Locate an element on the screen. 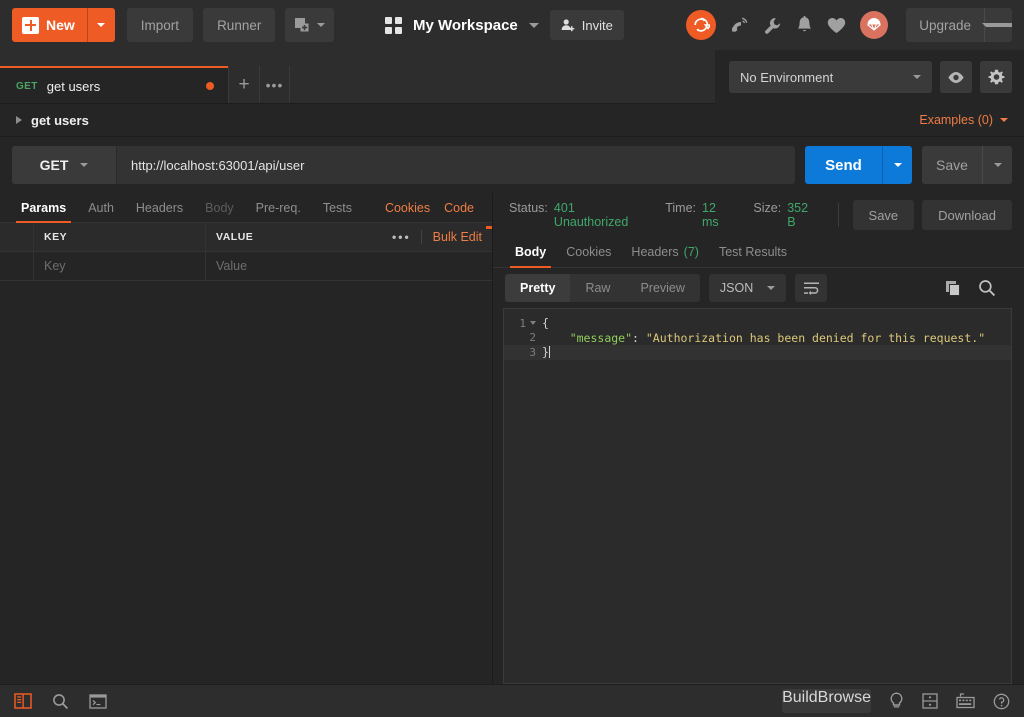 The image size is (1024, 717). sidebar-toggle-button is located at coordinates (23, 701).